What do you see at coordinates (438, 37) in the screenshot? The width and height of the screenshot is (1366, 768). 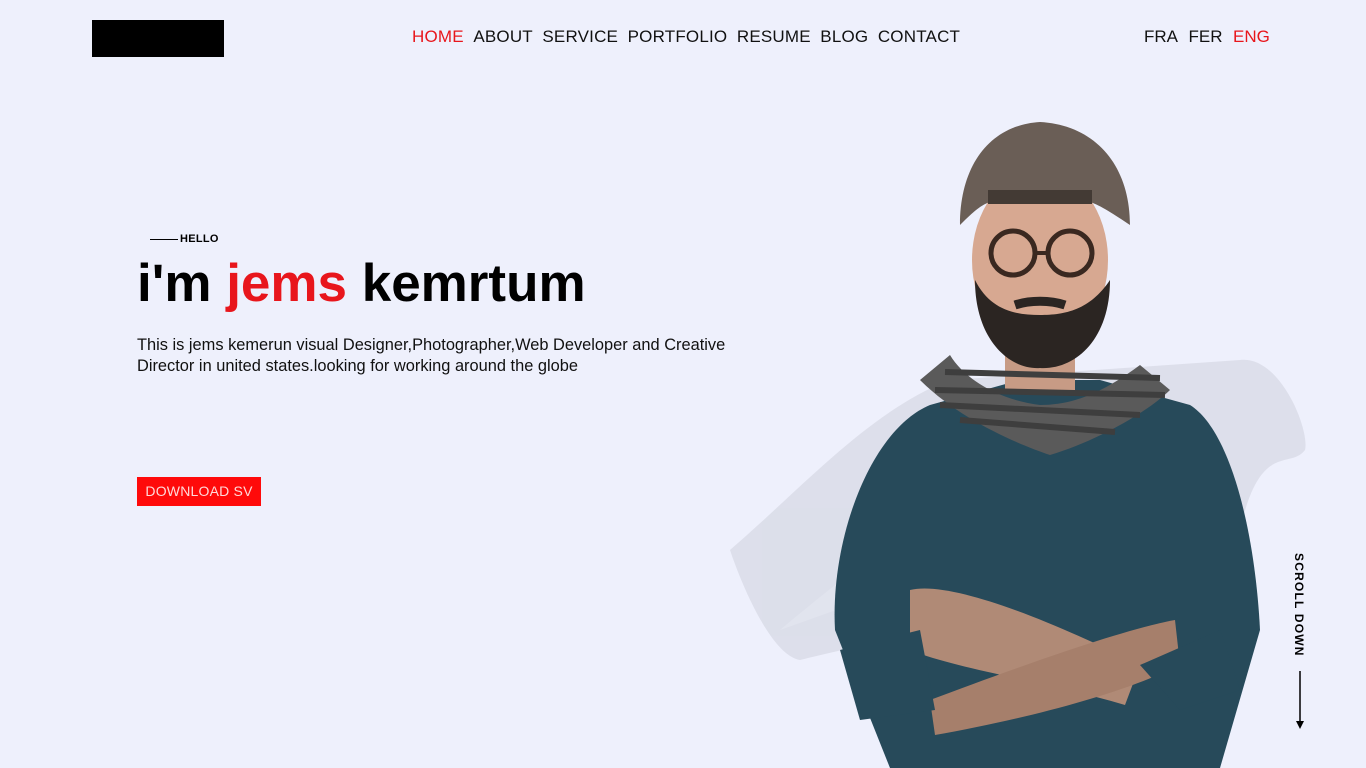 I see `nav-home: HOME` at bounding box center [438, 37].